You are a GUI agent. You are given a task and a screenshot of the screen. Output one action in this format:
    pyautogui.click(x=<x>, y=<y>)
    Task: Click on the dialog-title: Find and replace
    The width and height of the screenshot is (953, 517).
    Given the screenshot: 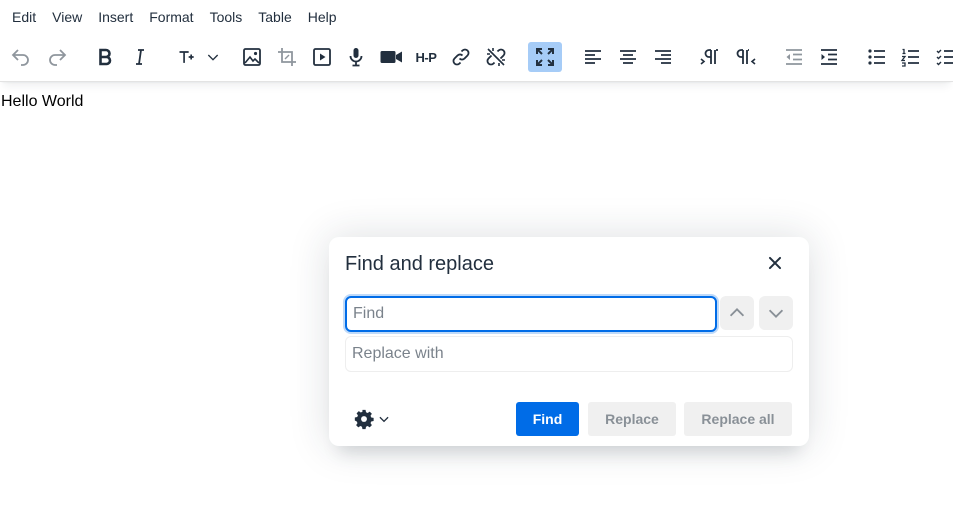 What is the action you would take?
    pyautogui.click(x=419, y=264)
    